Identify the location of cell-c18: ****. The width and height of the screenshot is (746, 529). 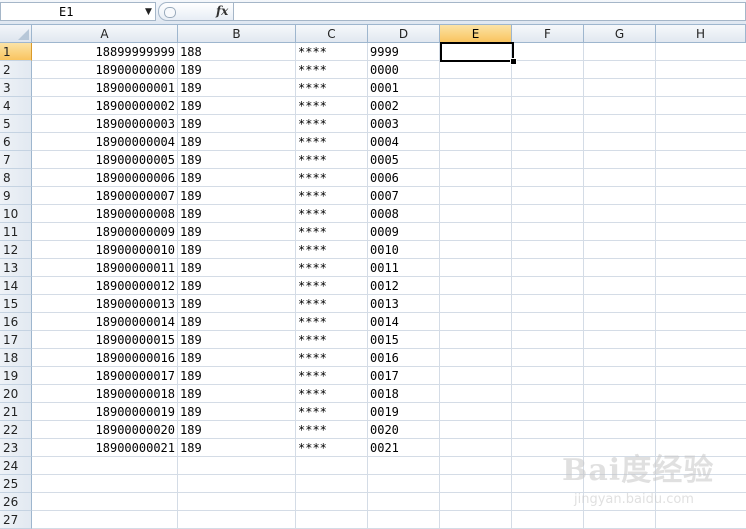
(332, 358).